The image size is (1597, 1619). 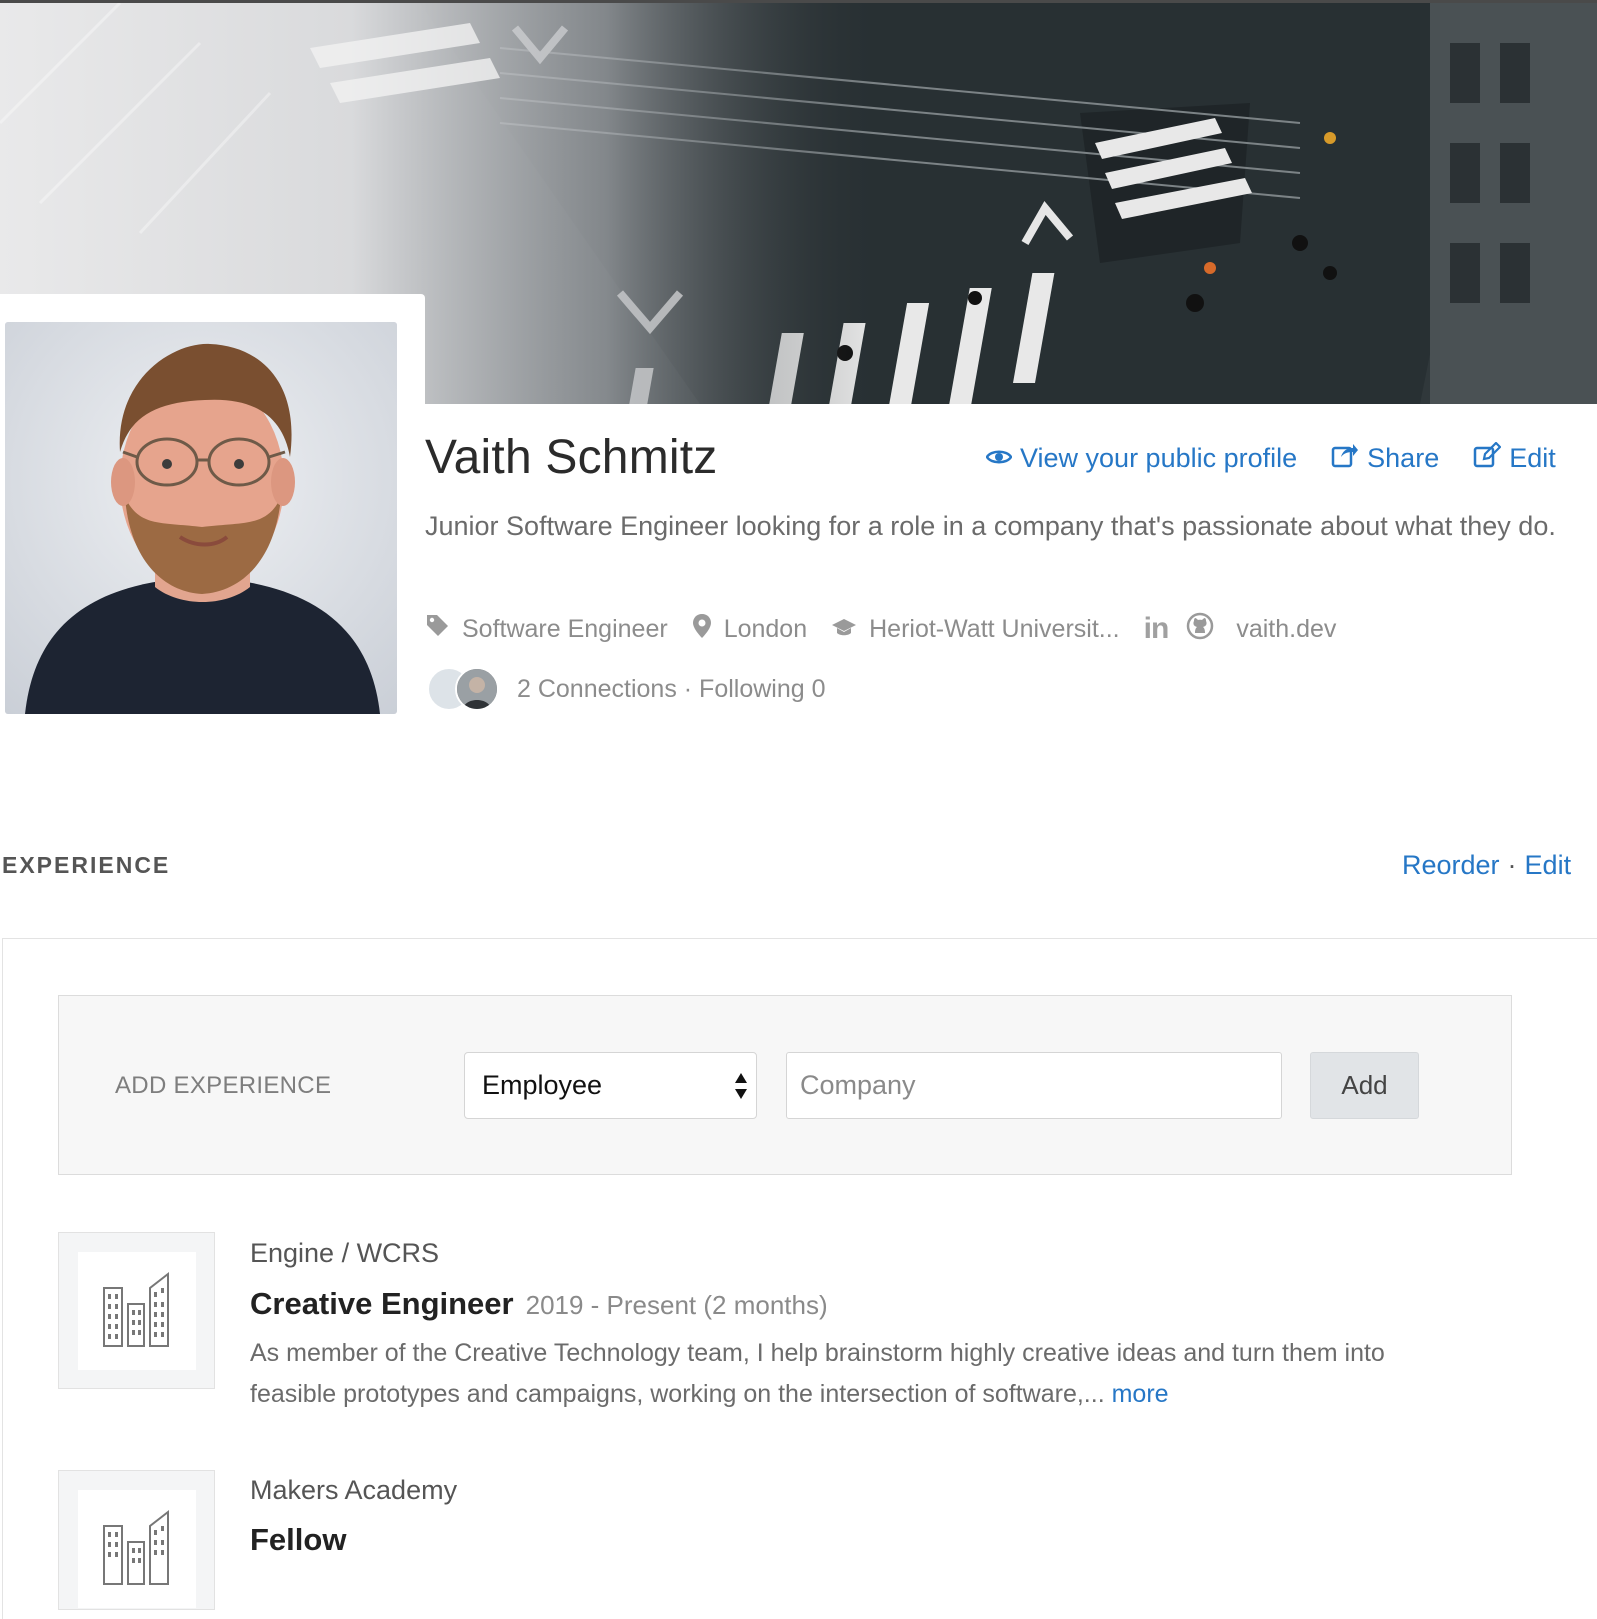 I want to click on experience-role: Fellow, so click(x=298, y=1540).